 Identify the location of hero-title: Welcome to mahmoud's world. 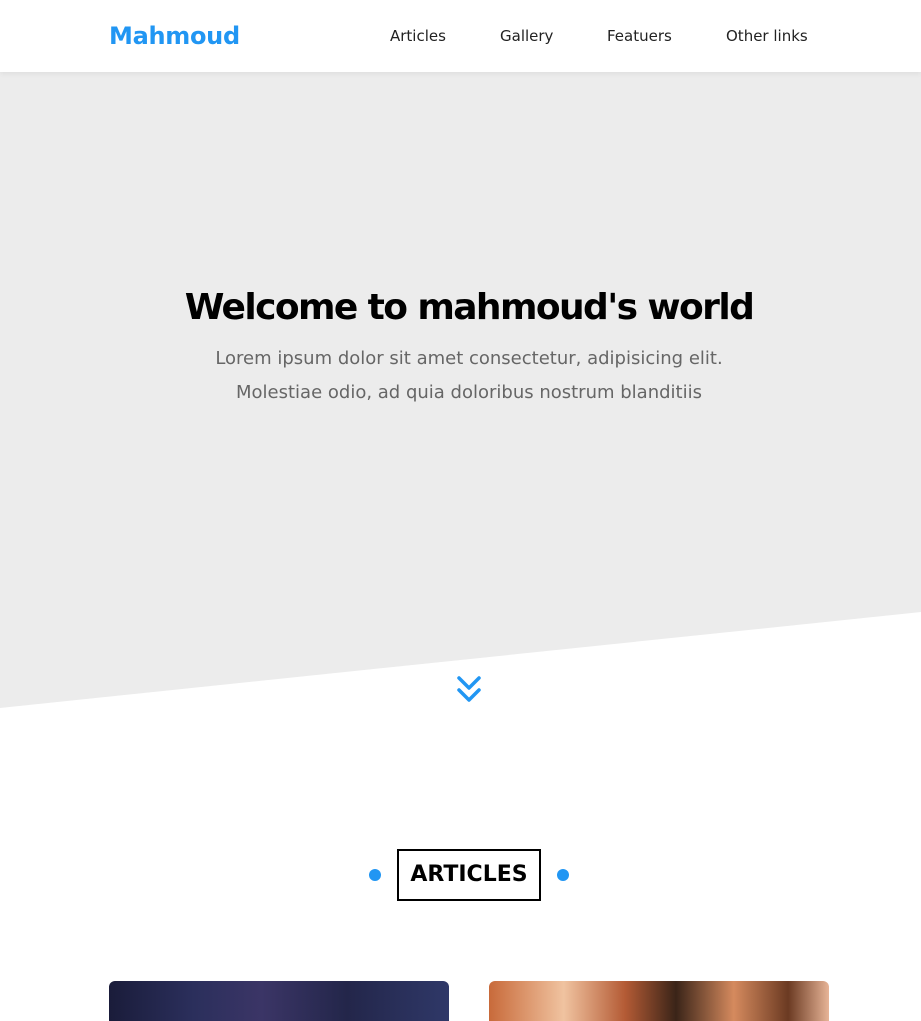
(469, 307).